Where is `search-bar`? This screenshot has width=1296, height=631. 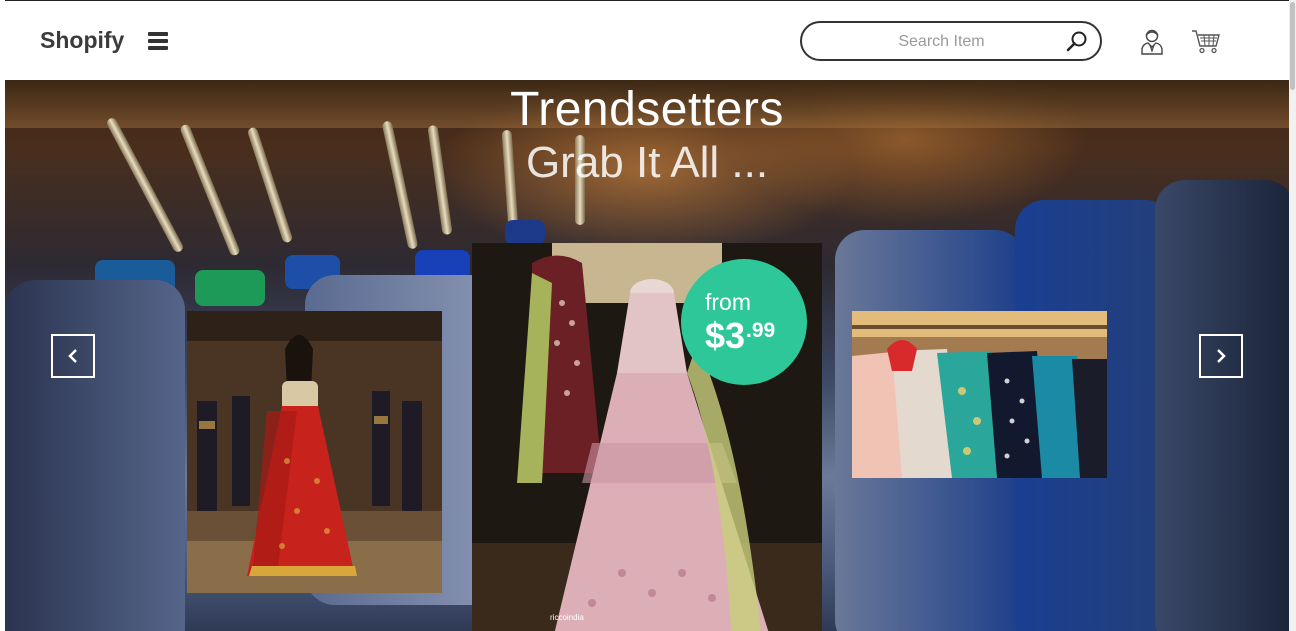 search-bar is located at coordinates (951, 41).